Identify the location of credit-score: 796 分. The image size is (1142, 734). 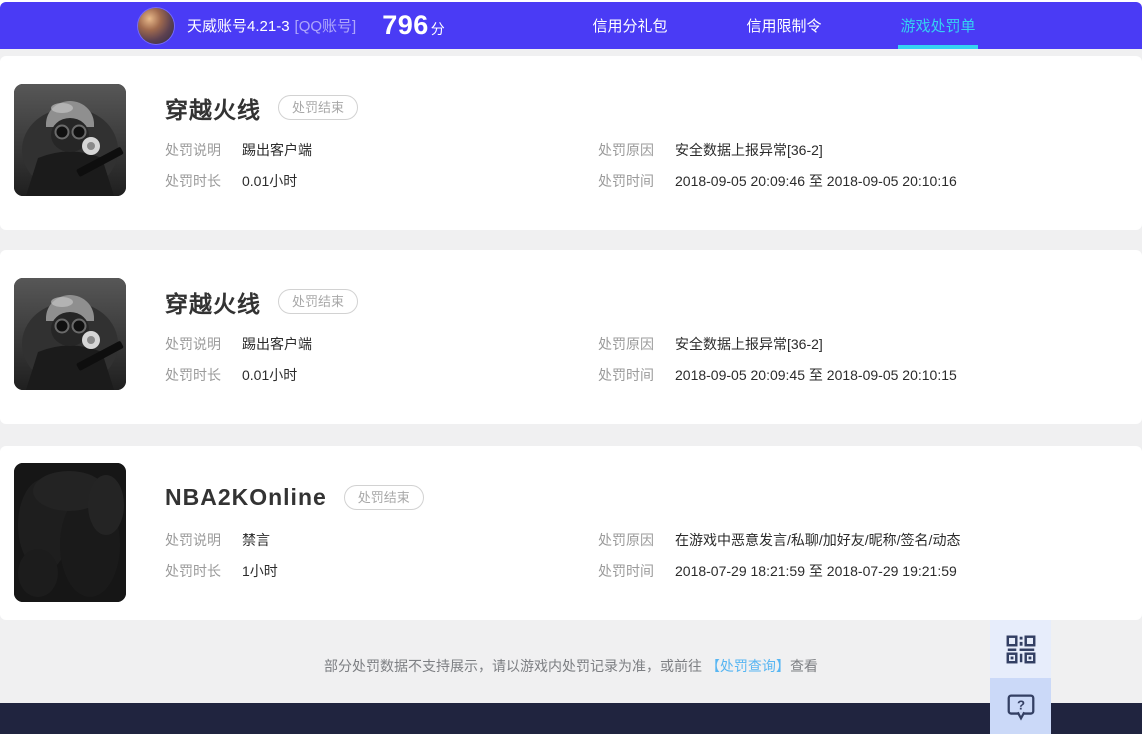
(413, 25).